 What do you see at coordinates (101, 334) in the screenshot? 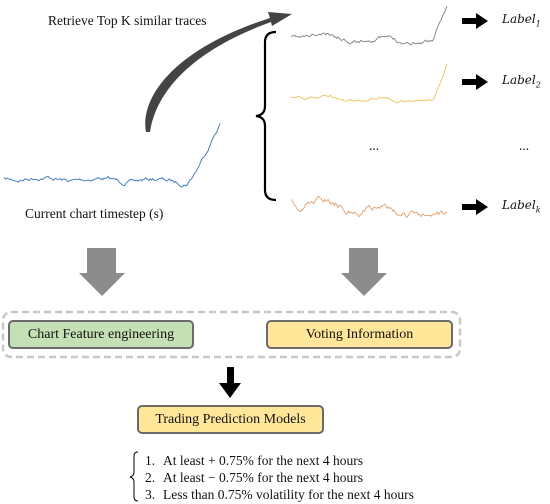
I see `chart-feature-engineering-box: Chart Feature engineering` at bounding box center [101, 334].